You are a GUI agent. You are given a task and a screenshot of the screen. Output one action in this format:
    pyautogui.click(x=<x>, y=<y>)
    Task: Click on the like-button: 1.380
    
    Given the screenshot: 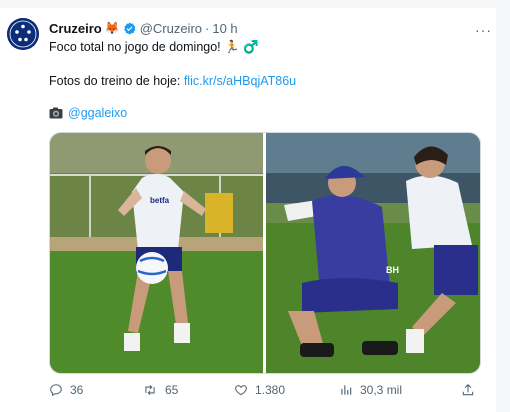 What is the action you would take?
    pyautogui.click(x=259, y=390)
    